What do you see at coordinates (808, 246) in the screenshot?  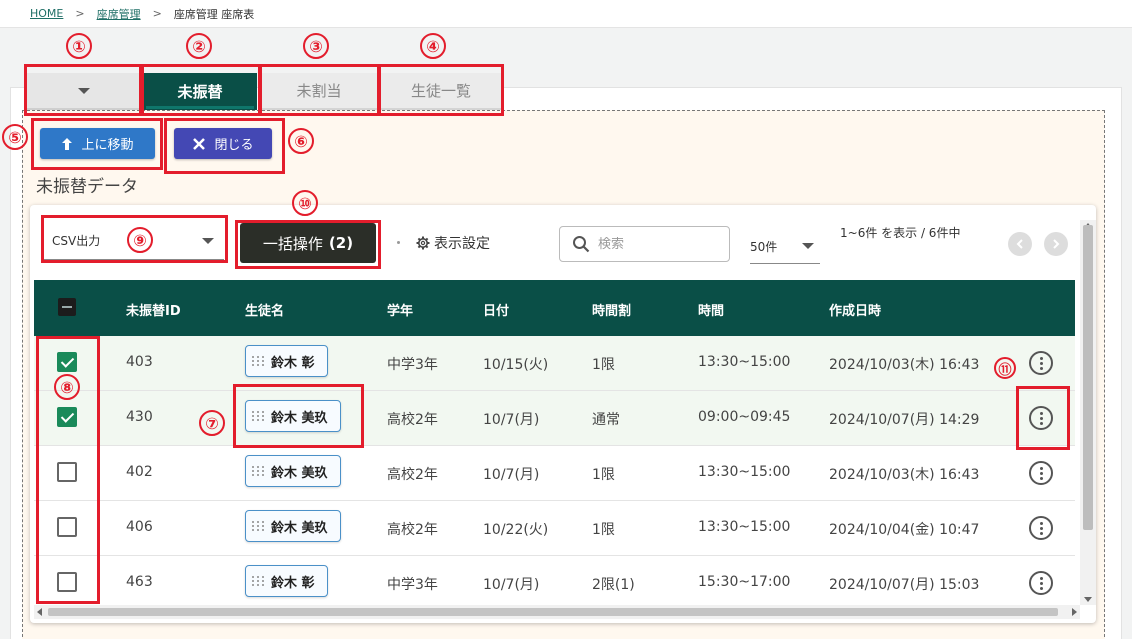 I see `chevron-down-icon` at bounding box center [808, 246].